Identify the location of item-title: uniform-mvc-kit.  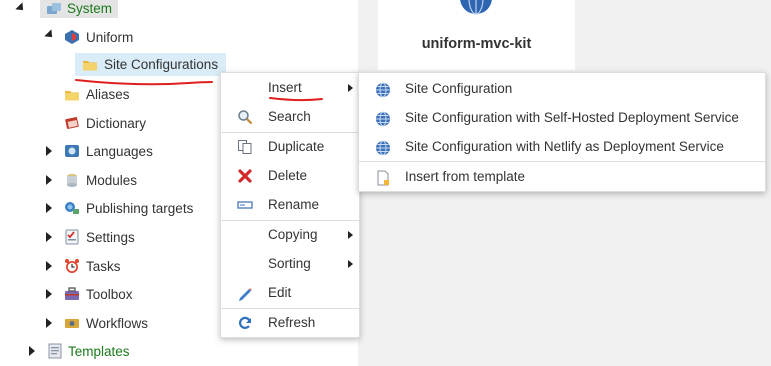
(476, 44).